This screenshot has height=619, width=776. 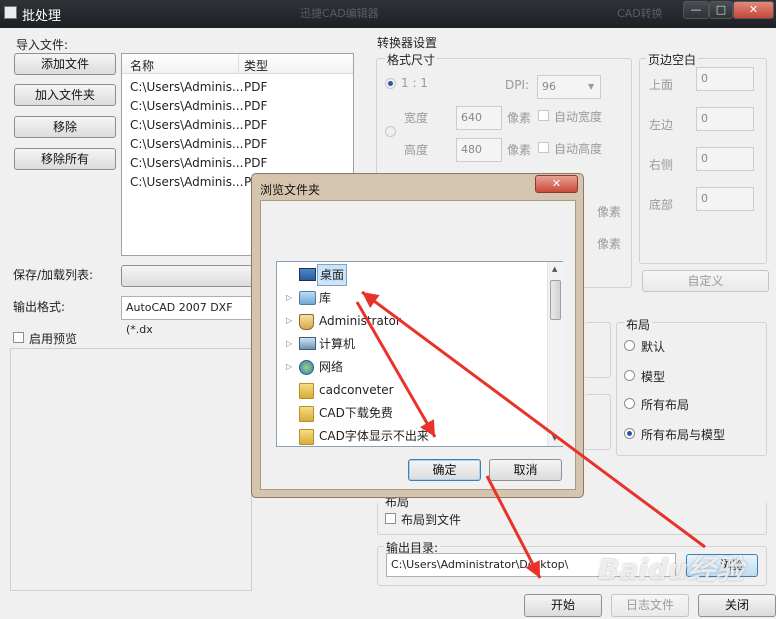 I want to click on scroll-down-arrow: ▼, so click(x=554, y=438).